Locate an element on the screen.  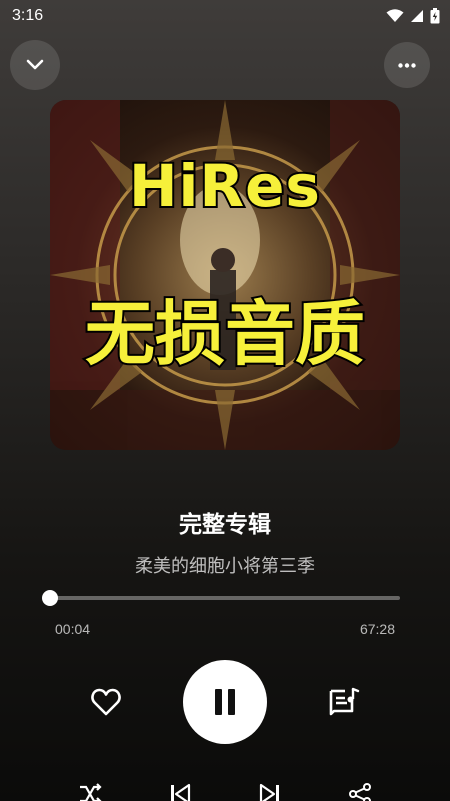
chevron-down-icon is located at coordinates (35, 64).